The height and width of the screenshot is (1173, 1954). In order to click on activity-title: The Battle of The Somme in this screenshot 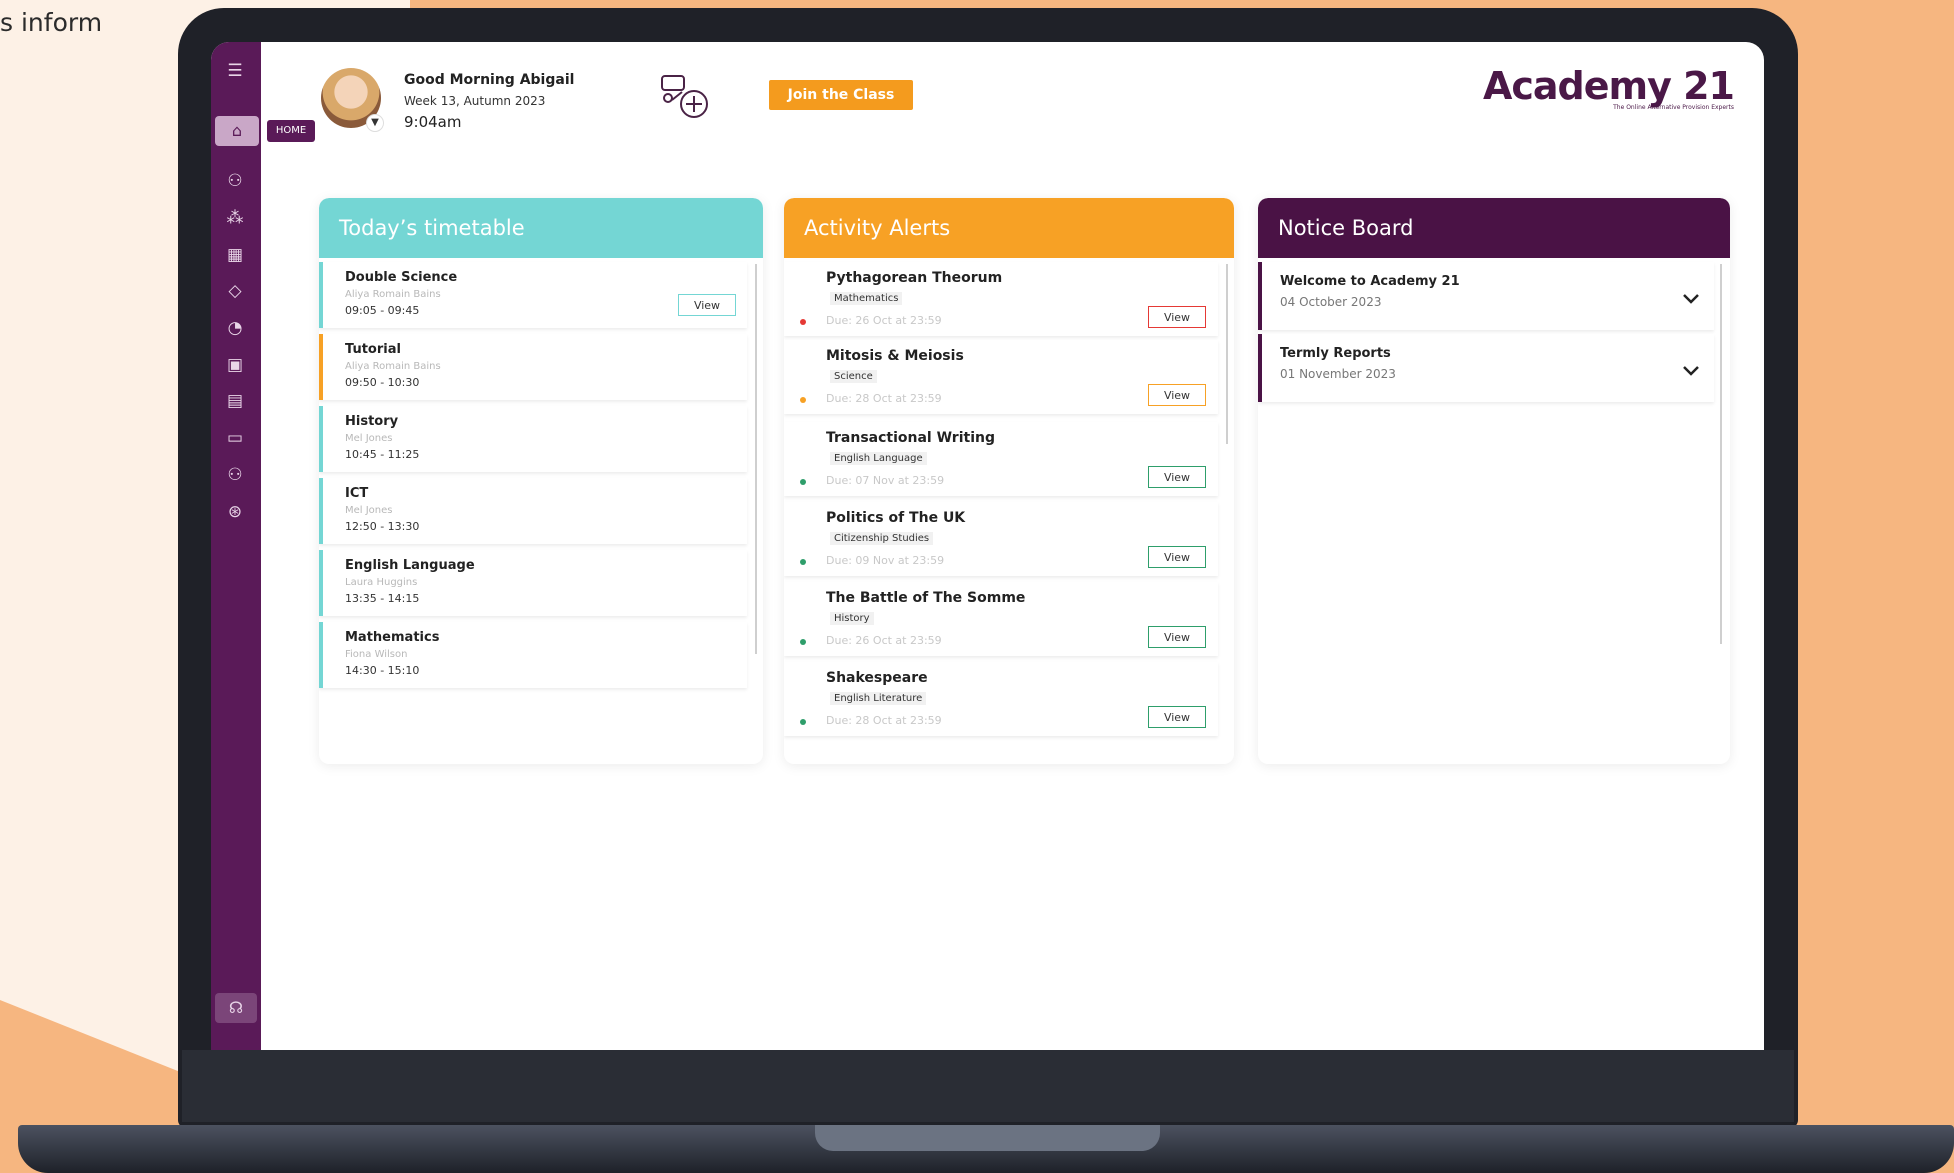, I will do `click(926, 598)`.